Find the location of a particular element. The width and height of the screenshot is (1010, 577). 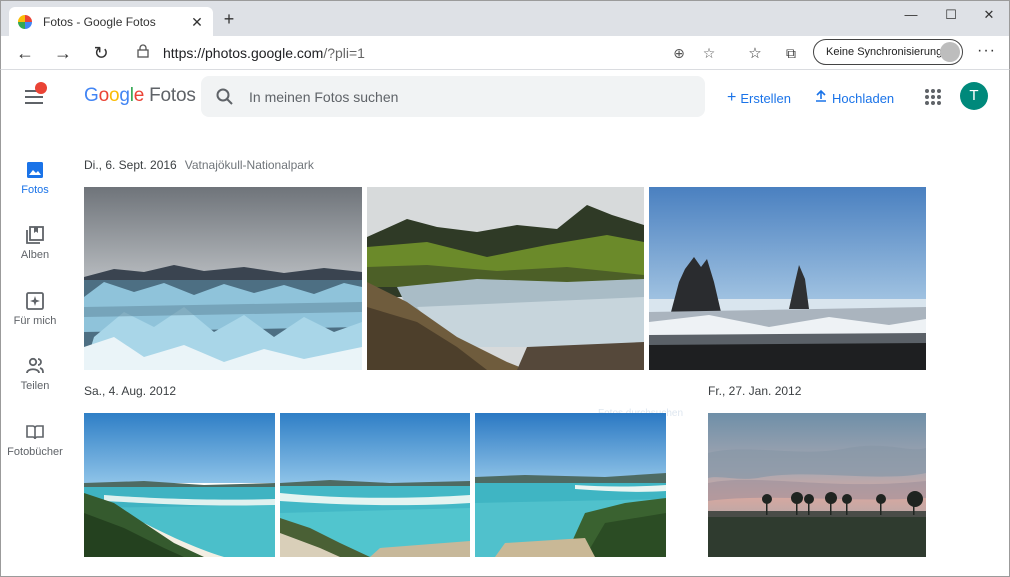

logo-letter: e is located at coordinates (139, 95).